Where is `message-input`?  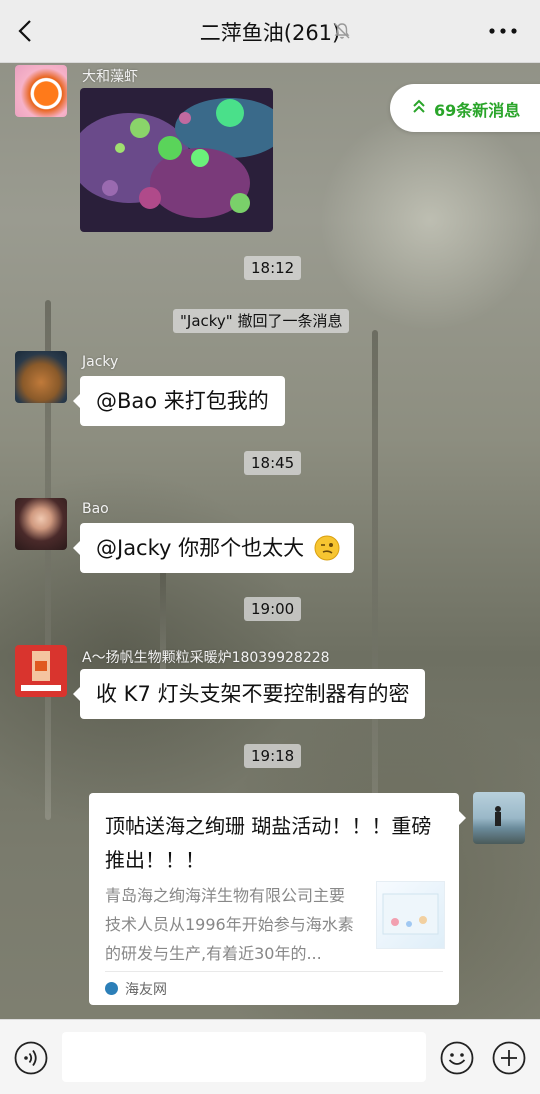 message-input is located at coordinates (244, 1057).